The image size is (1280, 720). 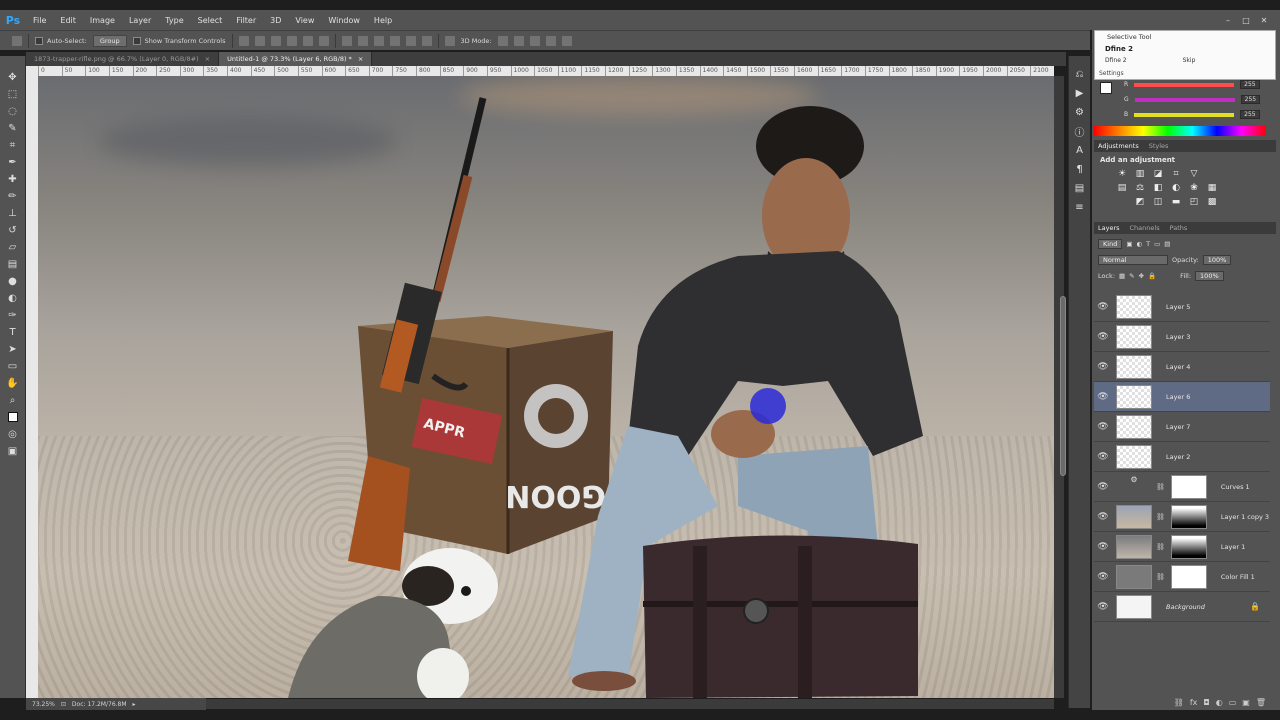 What do you see at coordinates (246, 20) in the screenshot?
I see `menu-filter: Filter` at bounding box center [246, 20].